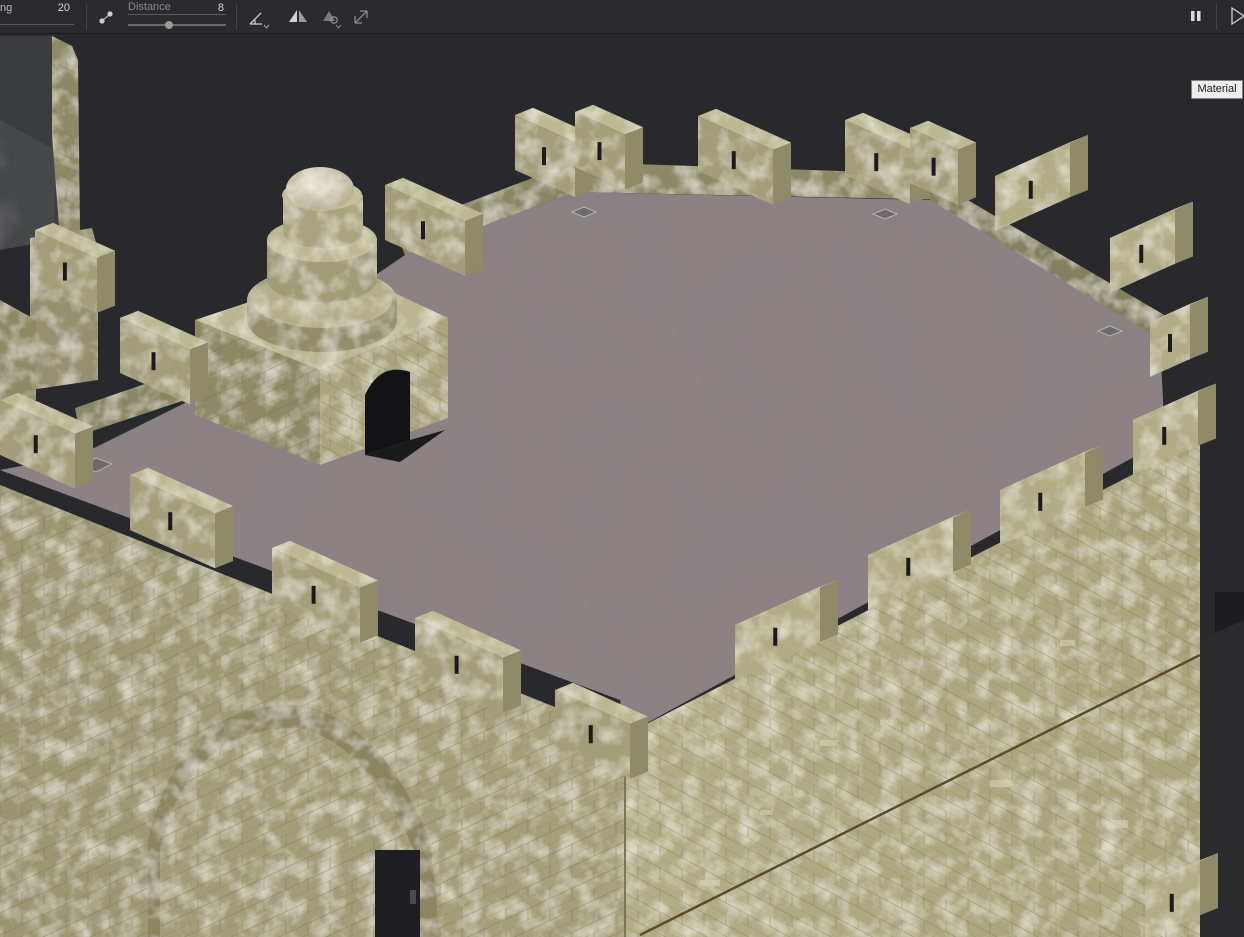  I want to click on distance-slider-track, so click(177, 25).